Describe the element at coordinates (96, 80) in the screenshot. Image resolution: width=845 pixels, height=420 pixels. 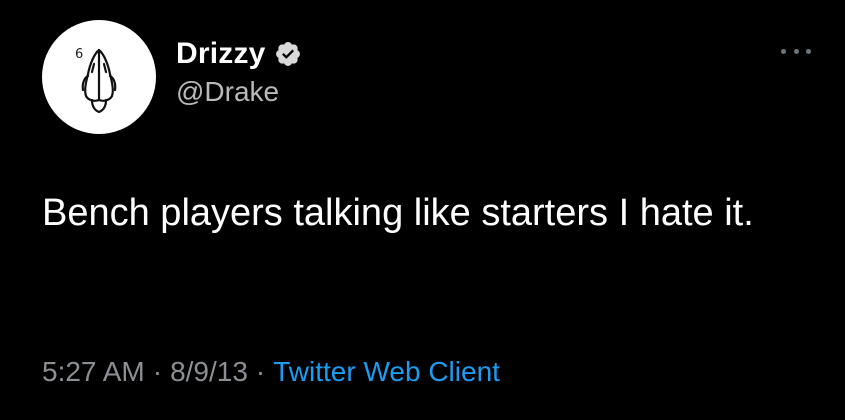
I see `praying-hands-icon: 6` at that location.